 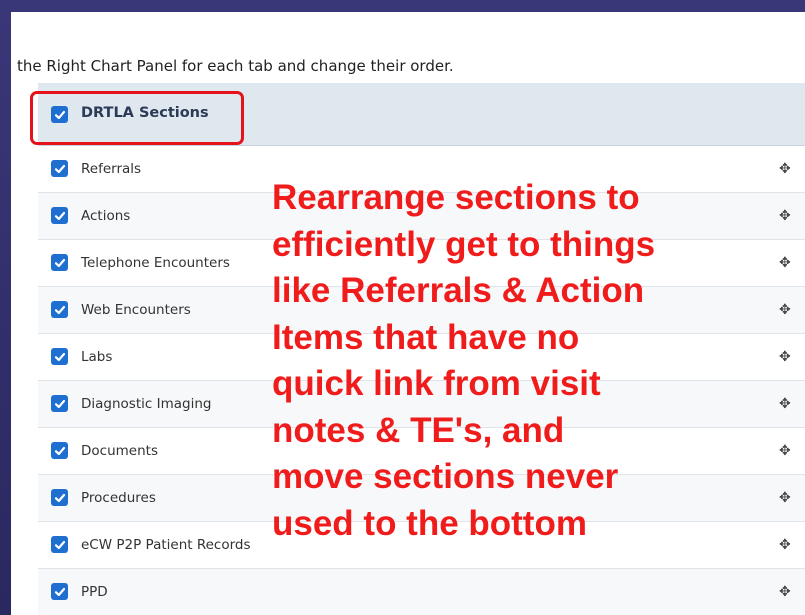 I want to click on select-all-checkbox, so click(x=59, y=114).